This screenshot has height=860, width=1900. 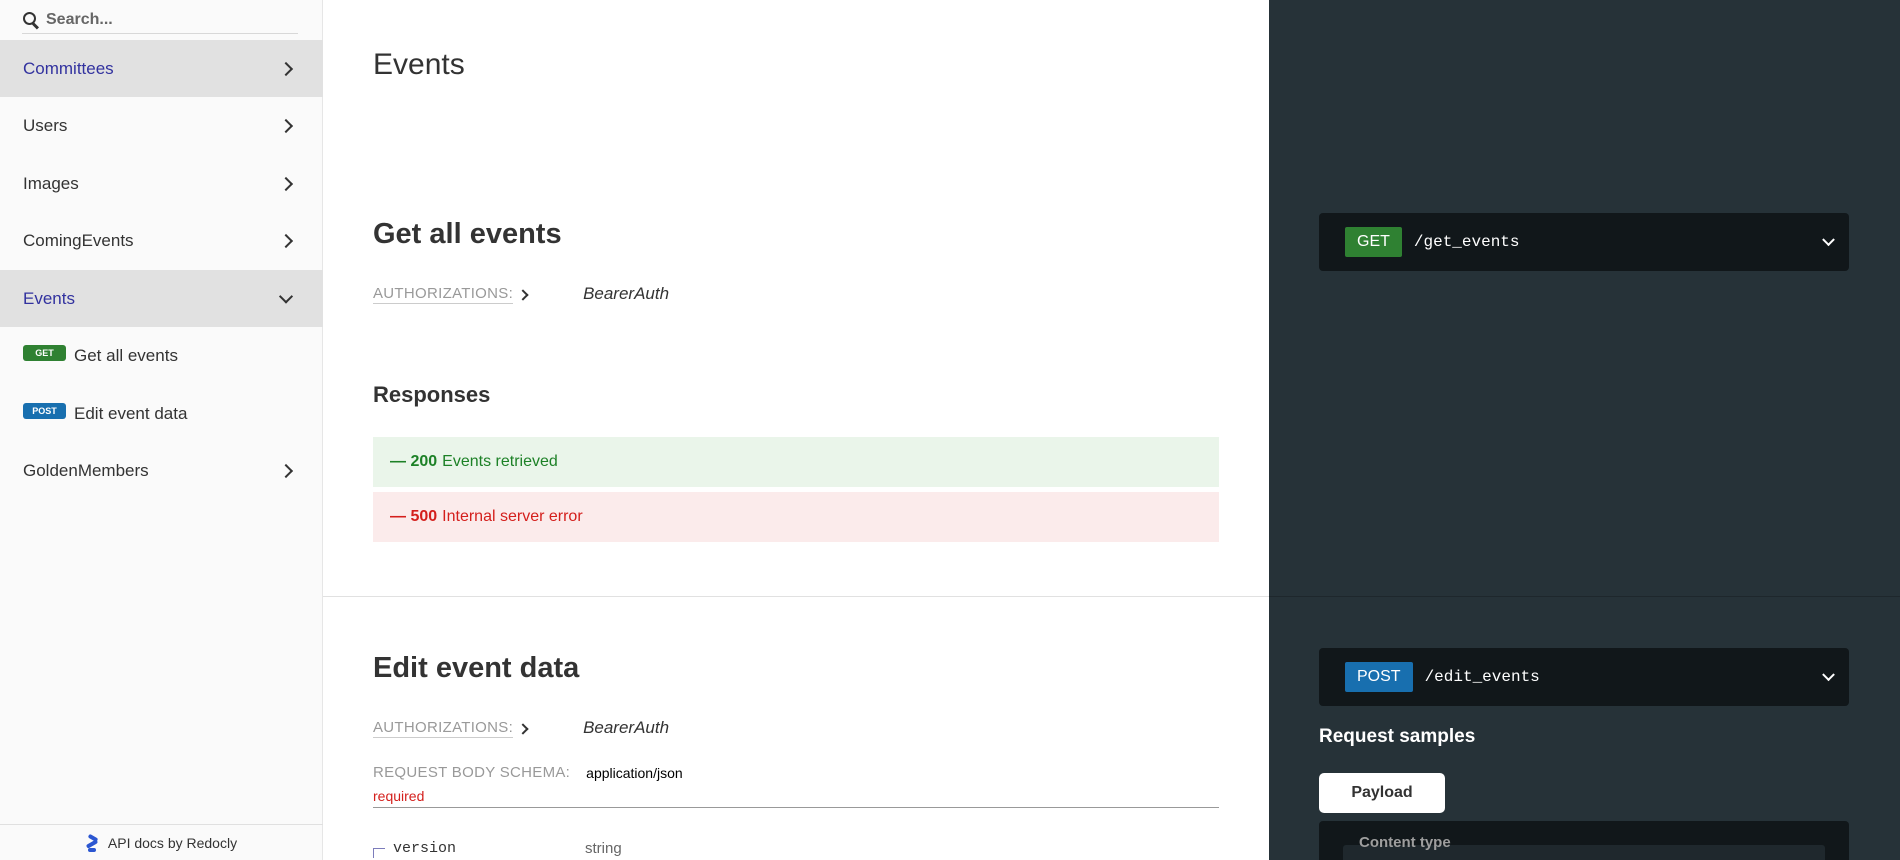 What do you see at coordinates (796, 596) in the screenshot?
I see `section-divider` at bounding box center [796, 596].